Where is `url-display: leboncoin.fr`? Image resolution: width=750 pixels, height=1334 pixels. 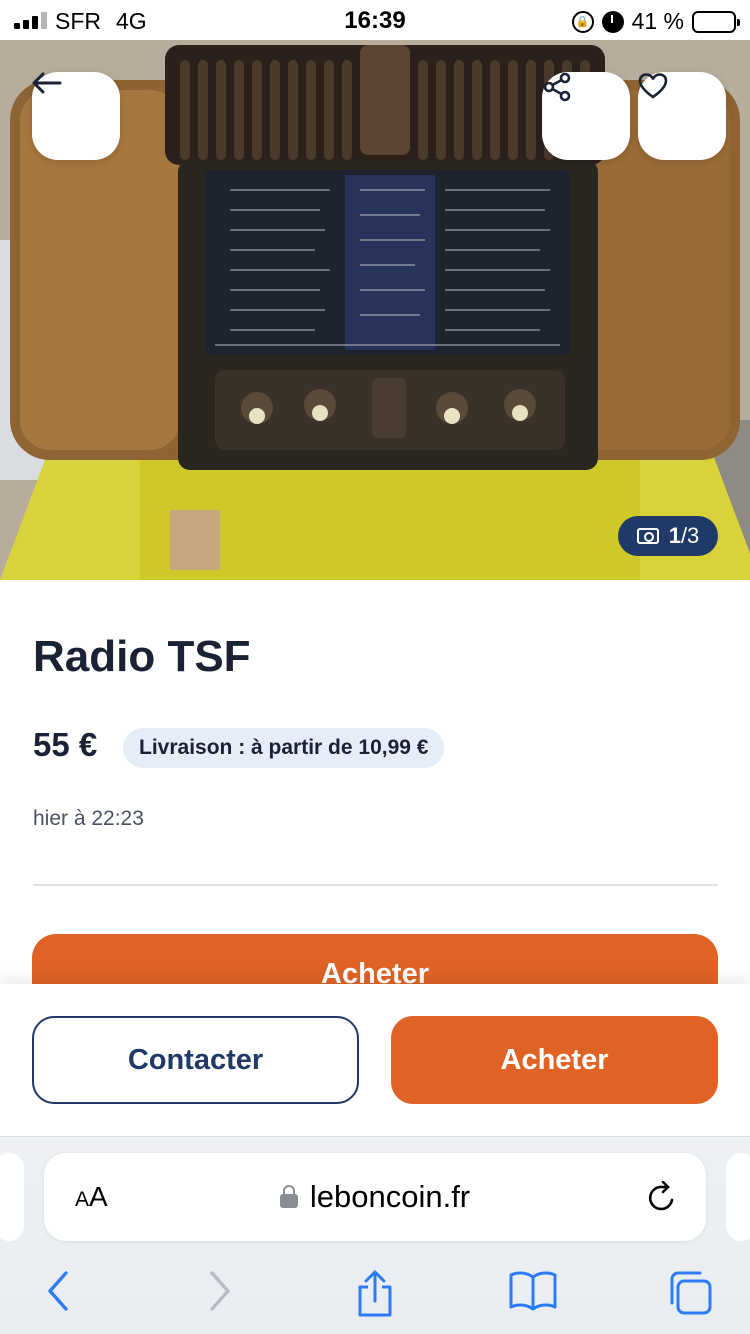
url-display: leboncoin.fr is located at coordinates (375, 1197).